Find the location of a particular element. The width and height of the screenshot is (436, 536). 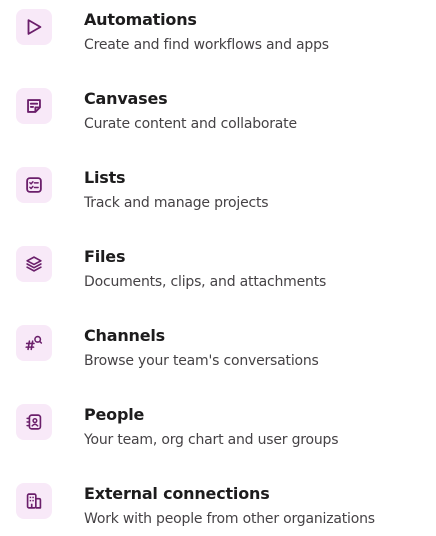

building-icon is located at coordinates (34, 501).